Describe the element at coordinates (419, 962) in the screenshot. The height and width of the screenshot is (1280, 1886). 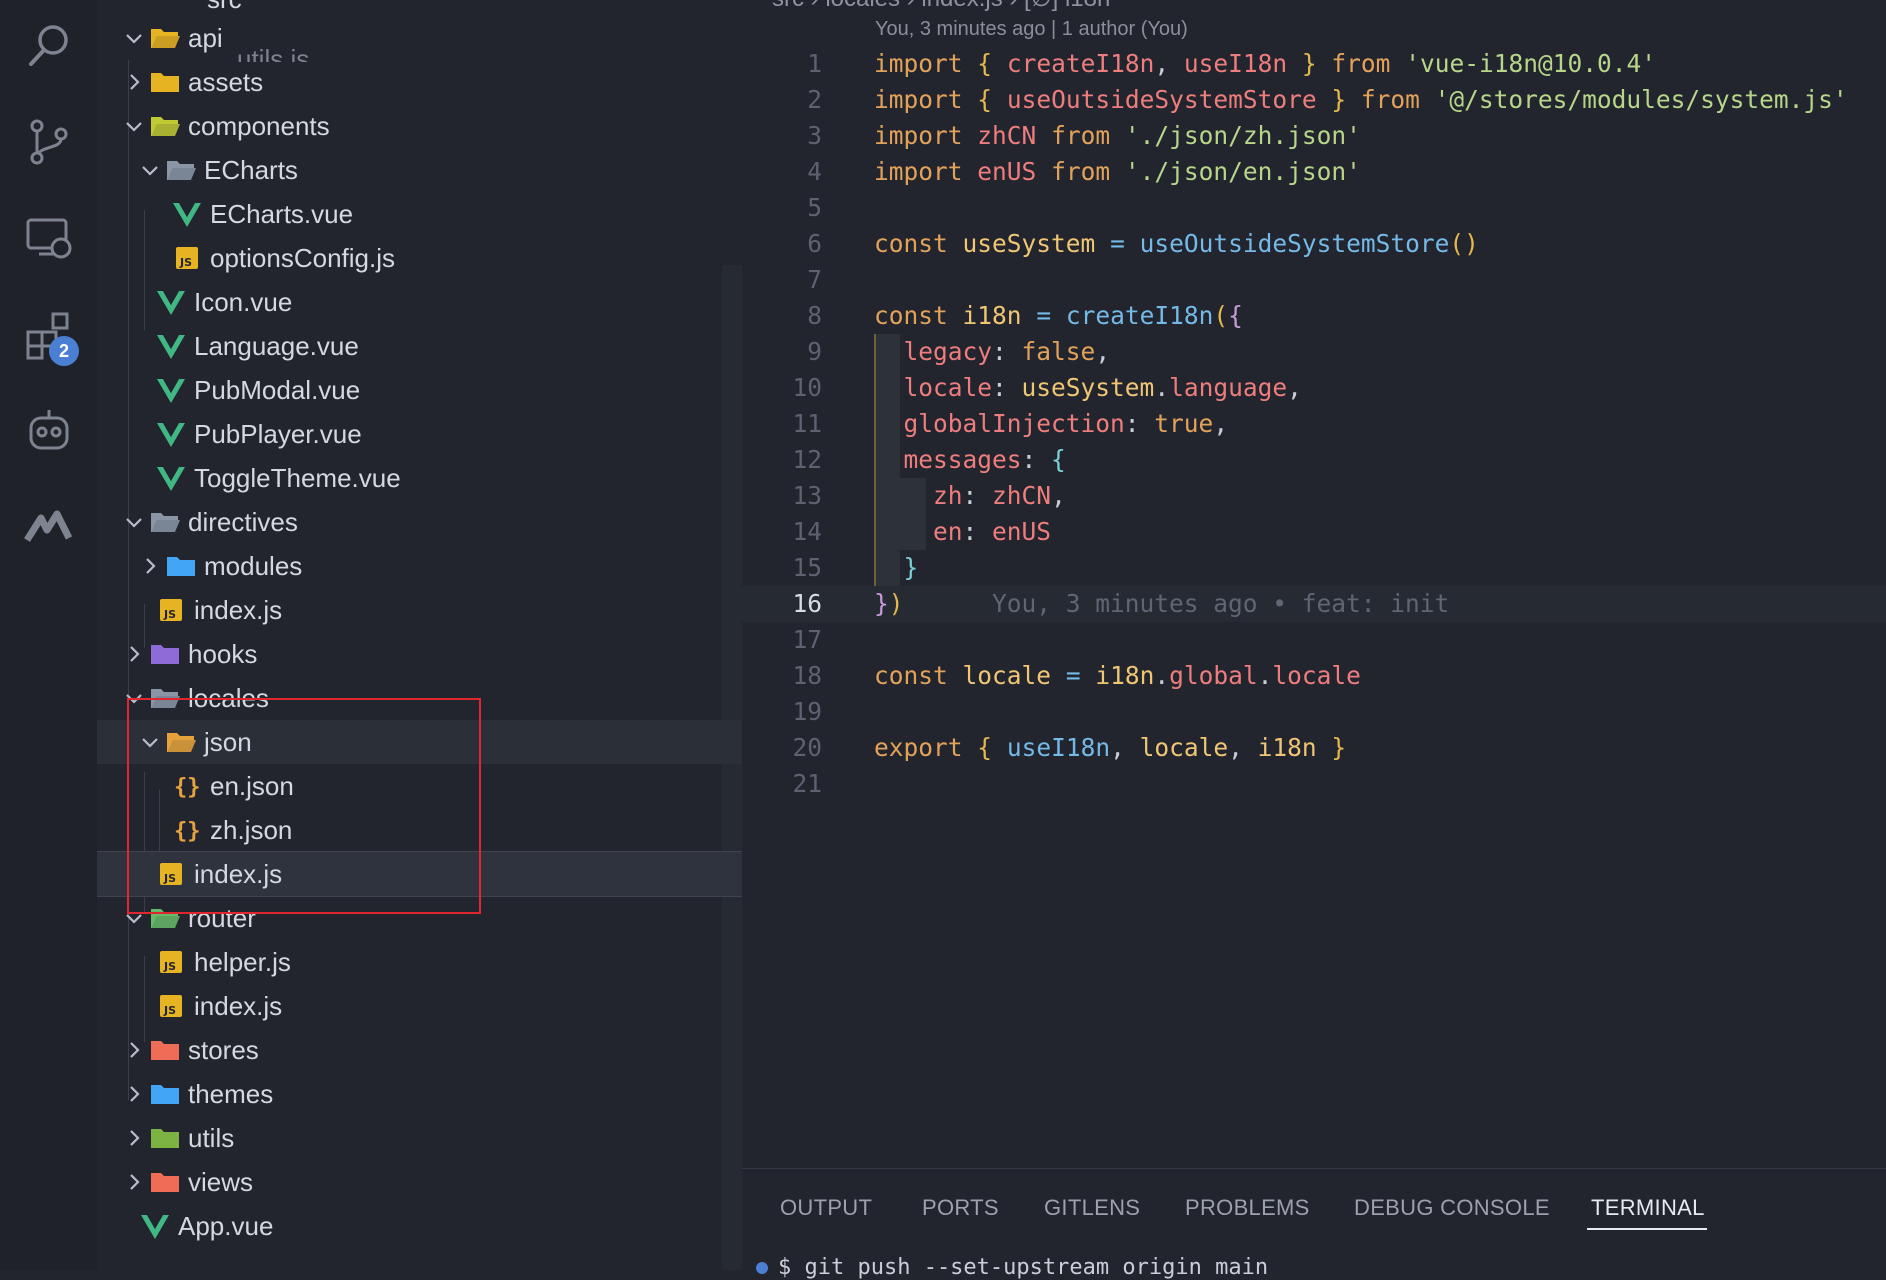
I see `file-row-helper-js: JS helper.js` at that location.